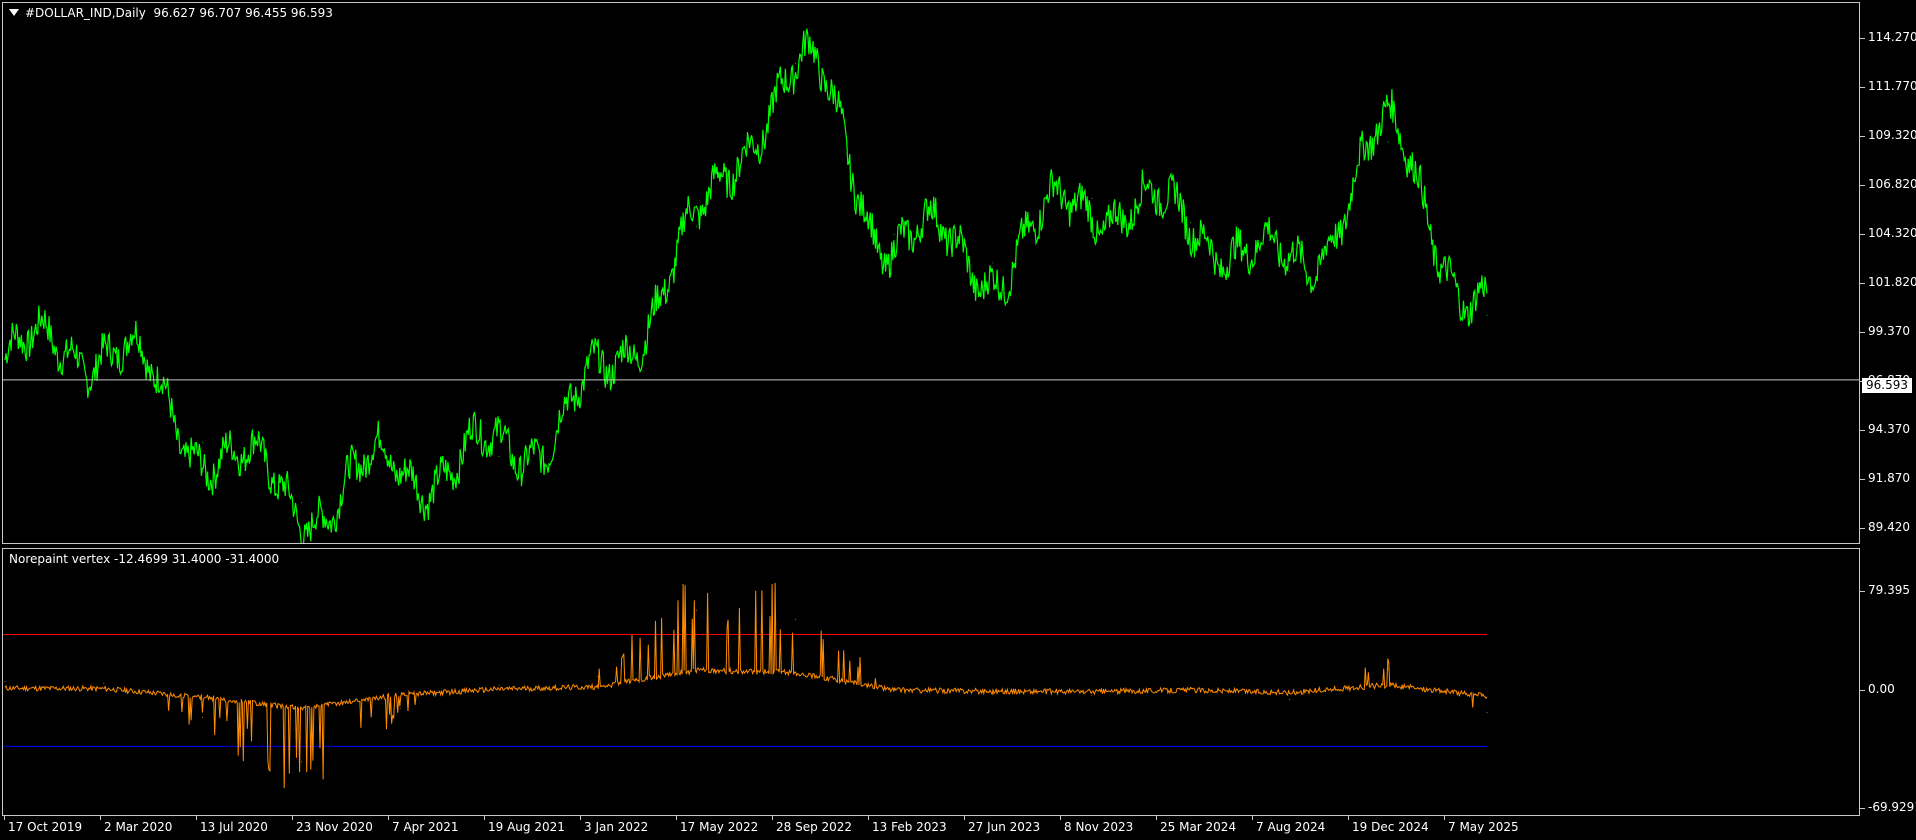 The width and height of the screenshot is (1916, 840). What do you see at coordinates (1291, 827) in the screenshot?
I see `time-axis-label: 7 Aug 2024` at bounding box center [1291, 827].